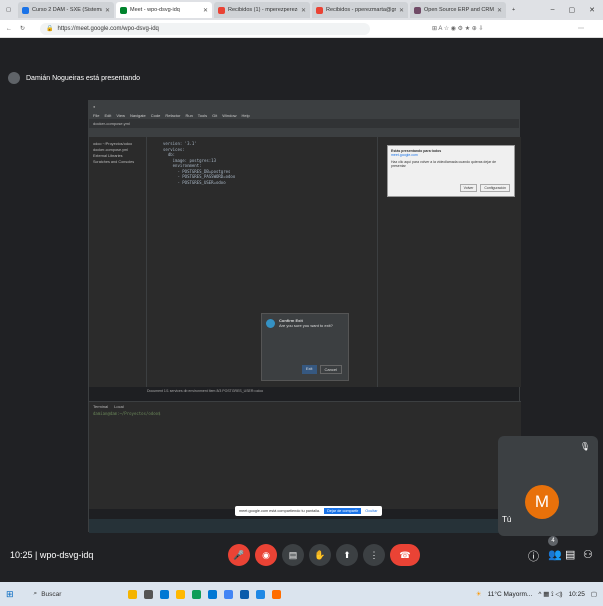 The image size is (603, 606). What do you see at coordinates (495, 188) in the screenshot?
I see `notification-settings-button: Configuración` at bounding box center [495, 188].